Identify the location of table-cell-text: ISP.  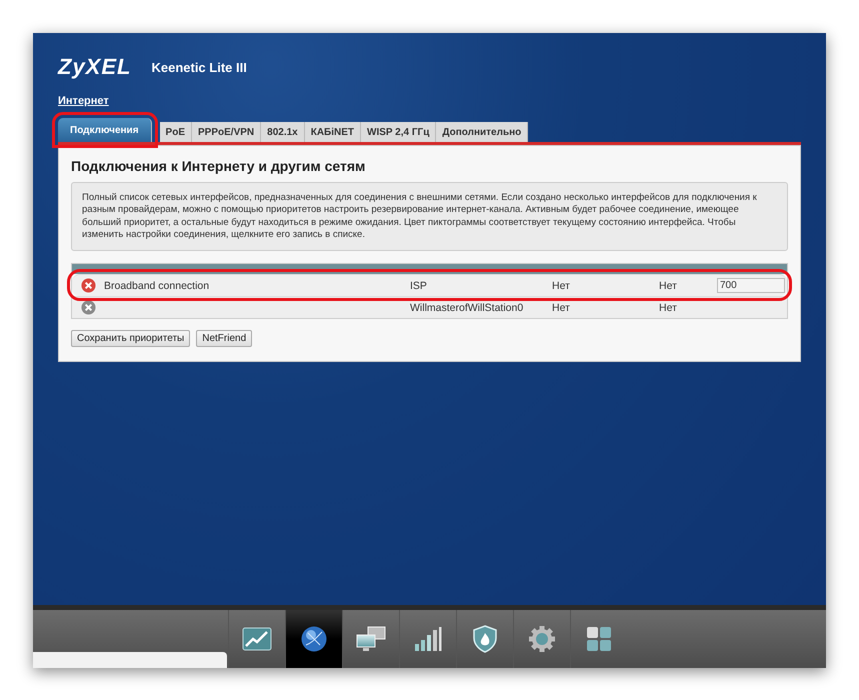
(419, 286).